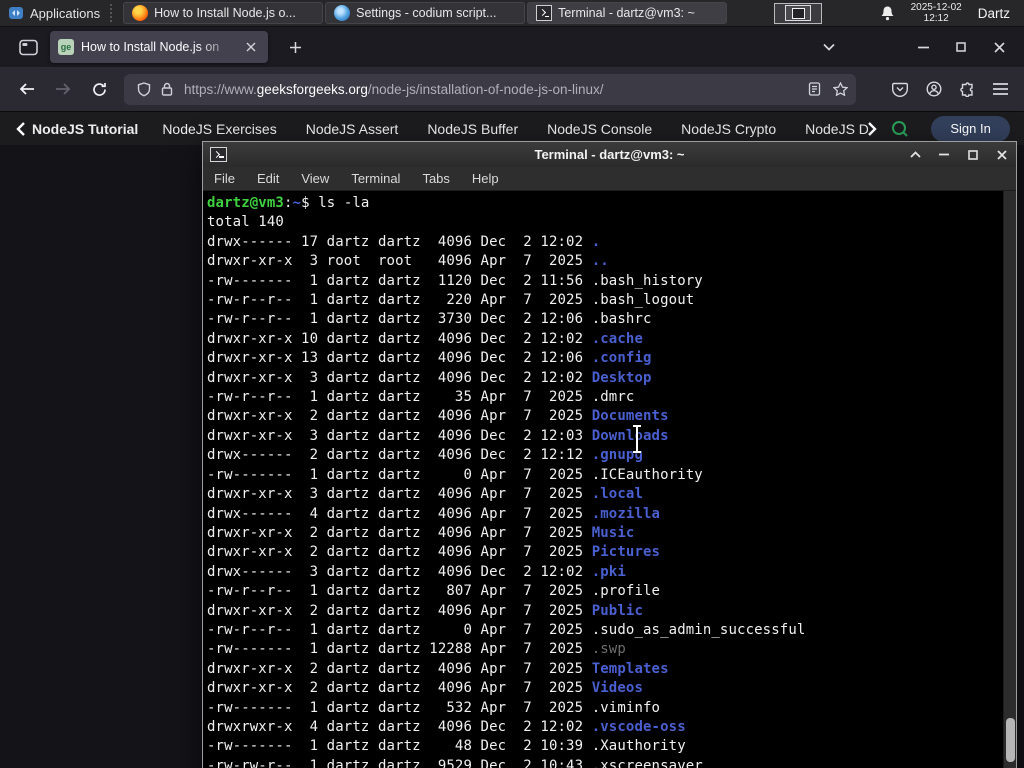 This screenshot has width=1024, height=768. I want to click on terminal-maximize-button, so click(973, 155).